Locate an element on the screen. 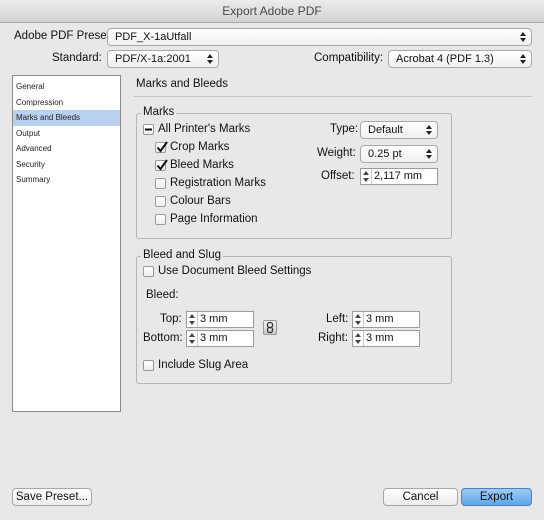 This screenshot has width=544, height=520. bleed-marks-label: Bleed Marks is located at coordinates (202, 165).